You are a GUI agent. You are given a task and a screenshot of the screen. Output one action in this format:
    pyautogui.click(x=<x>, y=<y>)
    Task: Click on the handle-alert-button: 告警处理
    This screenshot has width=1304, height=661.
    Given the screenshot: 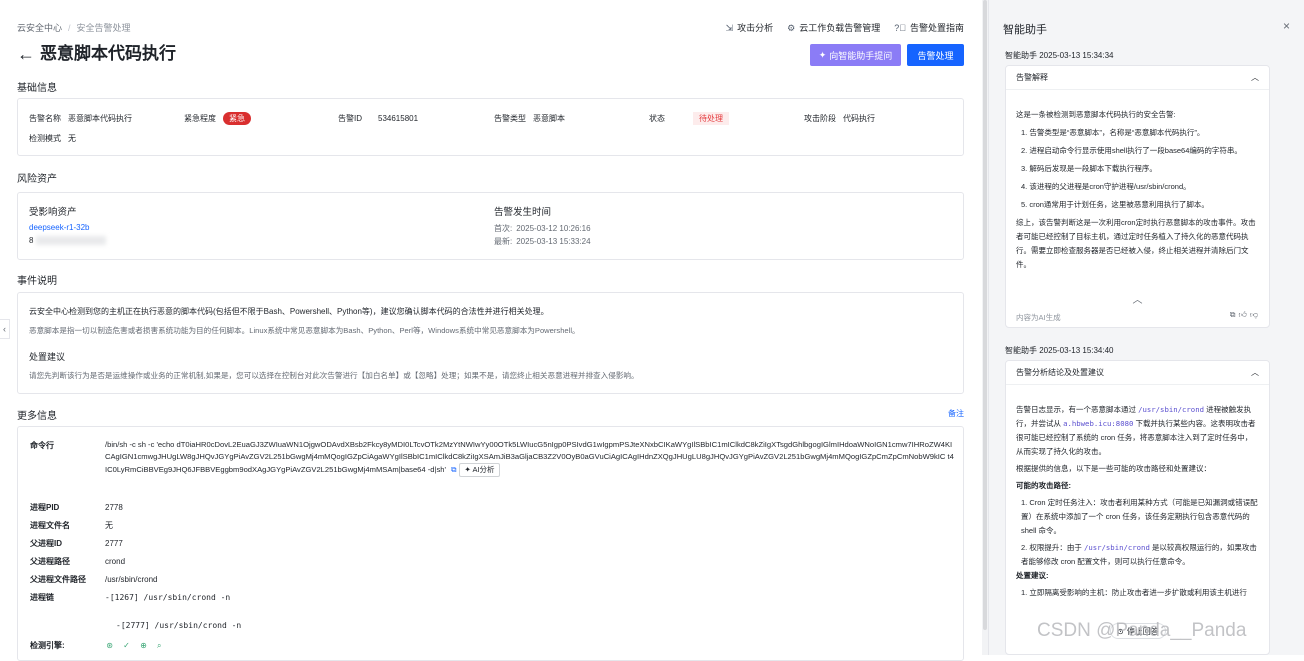 What is the action you would take?
    pyautogui.click(x=935, y=55)
    